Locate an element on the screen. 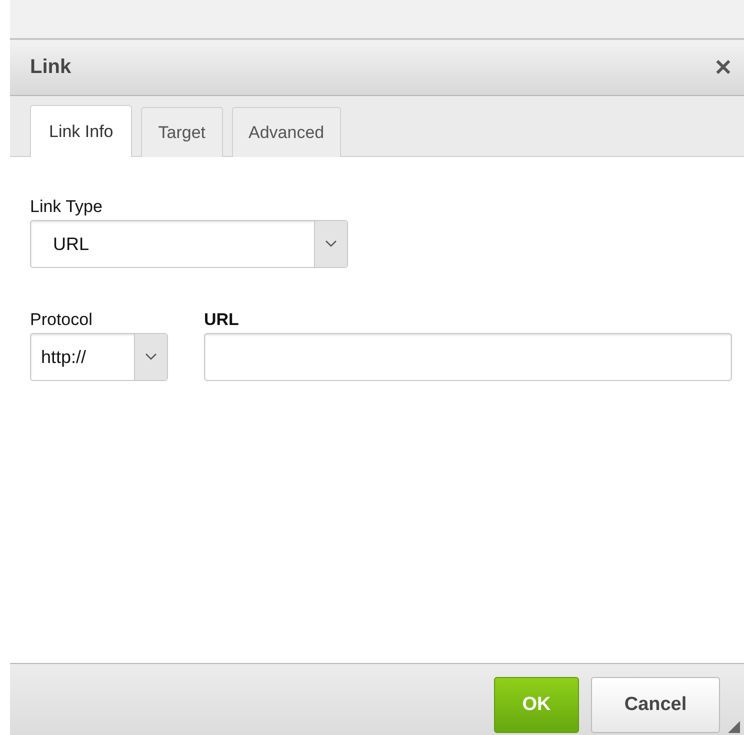 The height and width of the screenshot is (735, 744). field-label: Protocol is located at coordinates (62, 320).